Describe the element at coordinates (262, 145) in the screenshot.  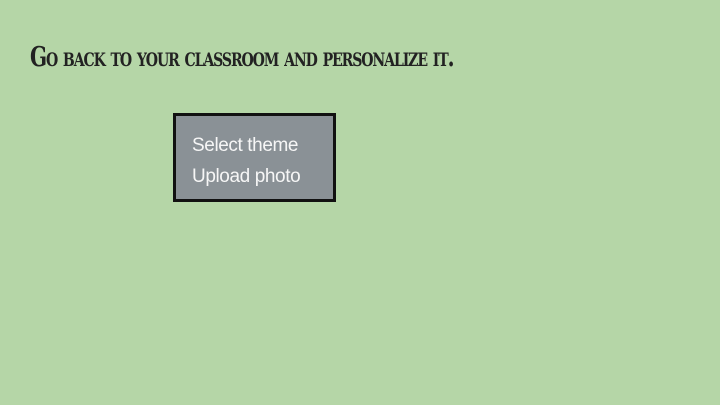
I see `select-theme-menu-item: Select theme` at that location.